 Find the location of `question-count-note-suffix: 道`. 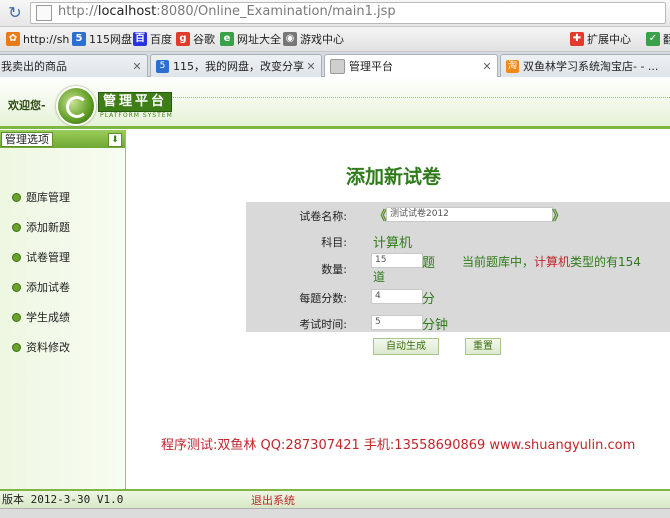

question-count-note-suffix: 道 is located at coordinates (379, 277).